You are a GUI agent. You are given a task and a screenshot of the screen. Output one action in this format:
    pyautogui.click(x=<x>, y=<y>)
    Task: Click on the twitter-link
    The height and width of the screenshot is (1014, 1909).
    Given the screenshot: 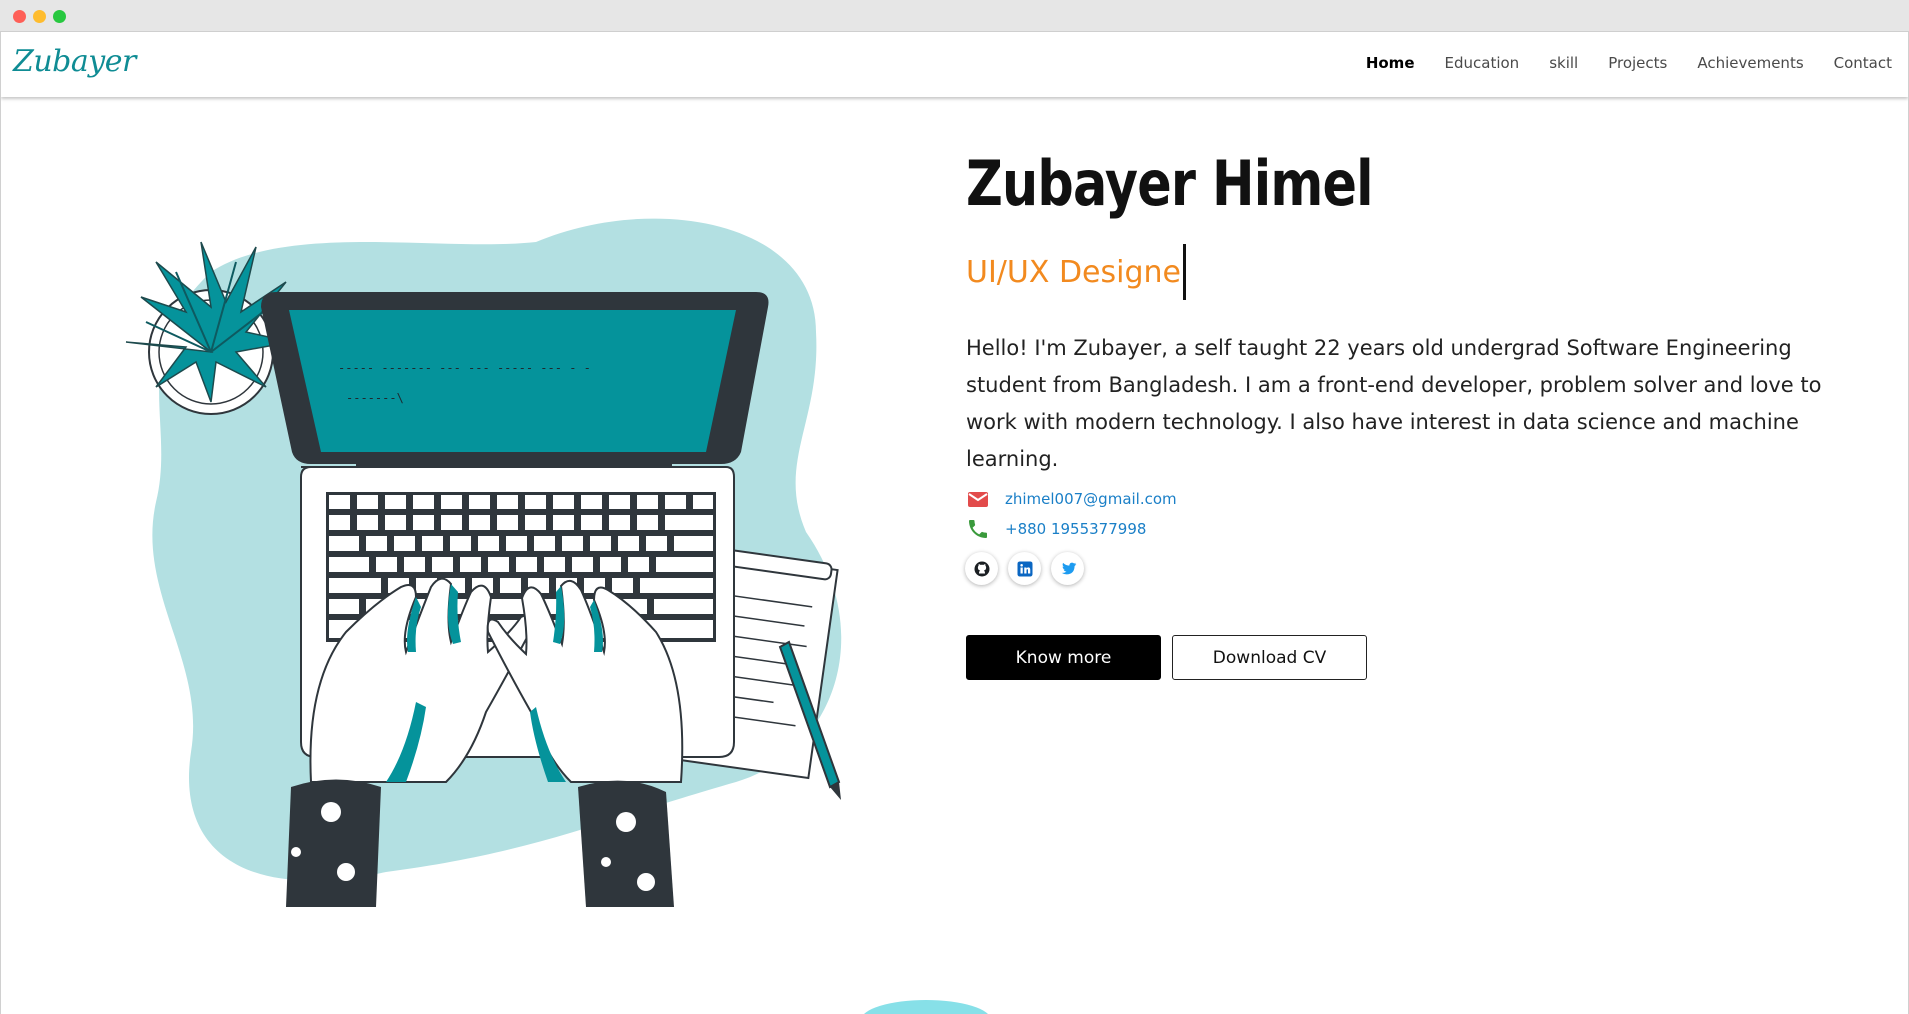 What is the action you would take?
    pyautogui.click(x=1067, y=568)
    